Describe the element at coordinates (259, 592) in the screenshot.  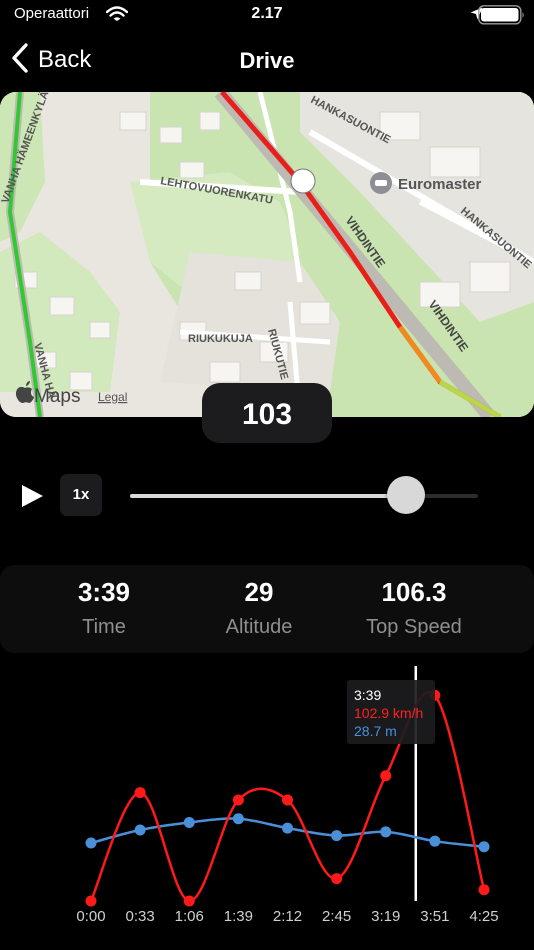
I see `stat-value: 29` at that location.